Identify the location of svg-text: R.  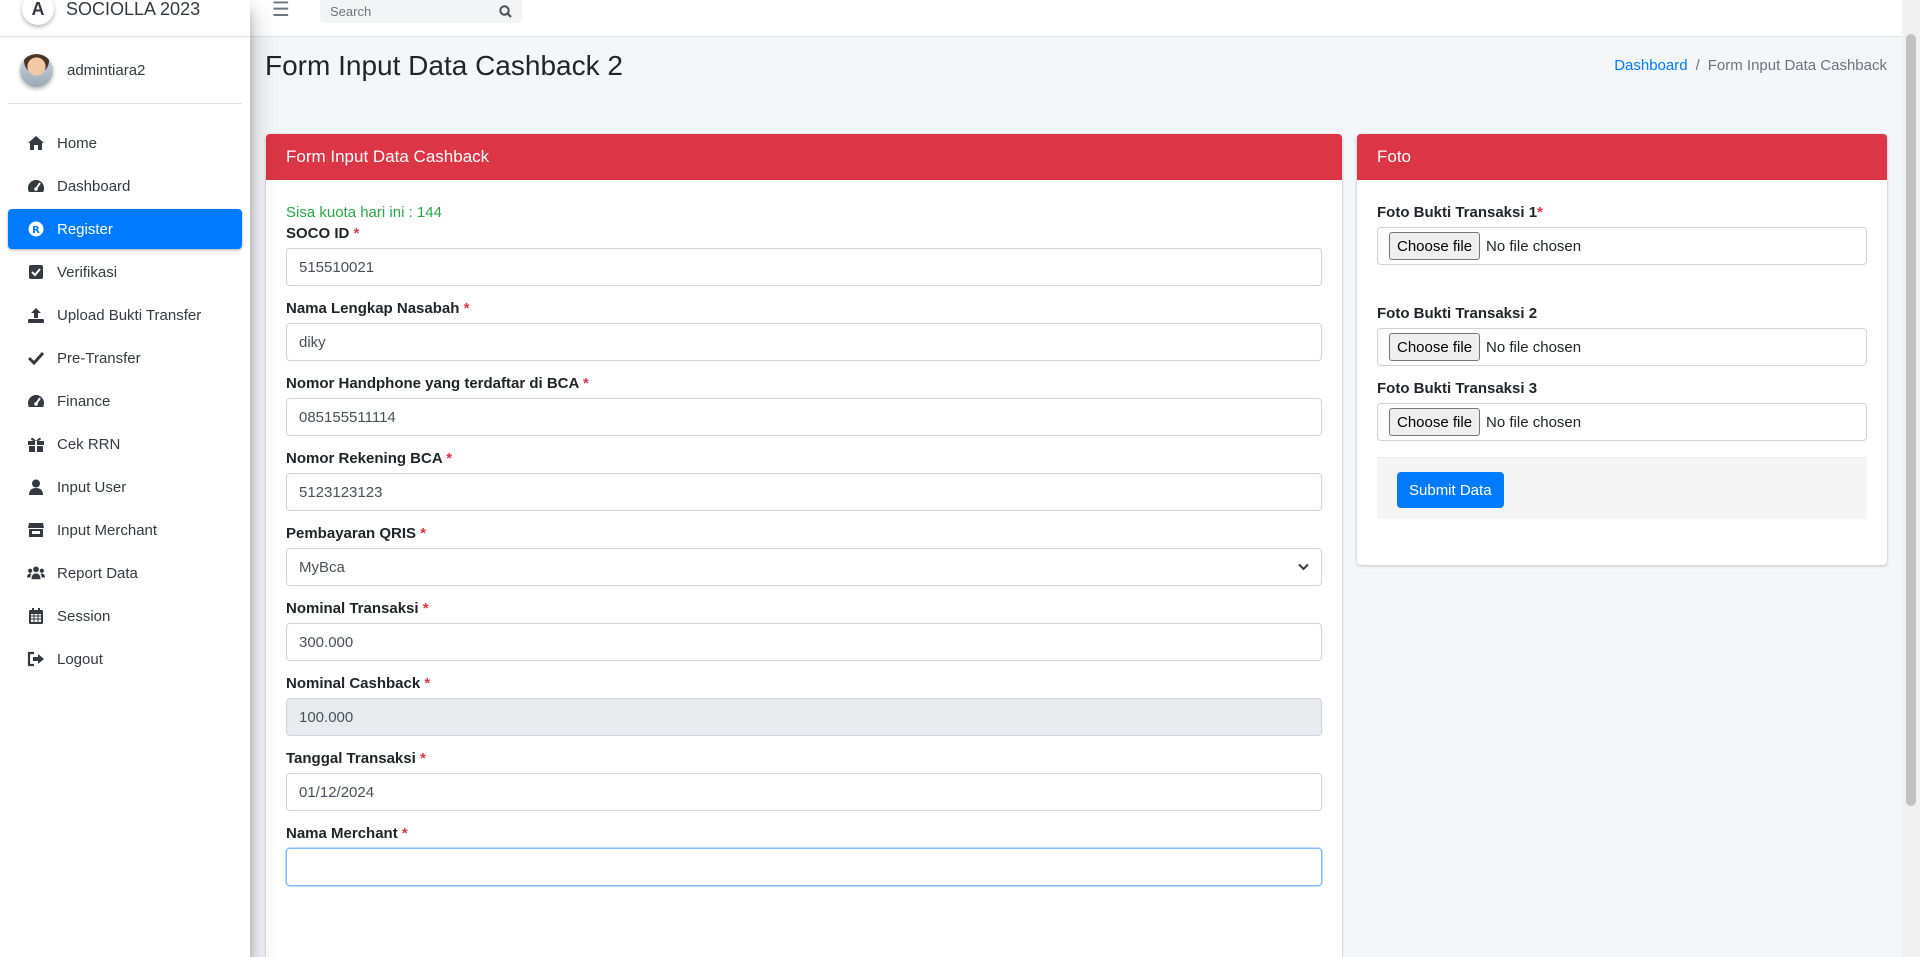
(36, 230).